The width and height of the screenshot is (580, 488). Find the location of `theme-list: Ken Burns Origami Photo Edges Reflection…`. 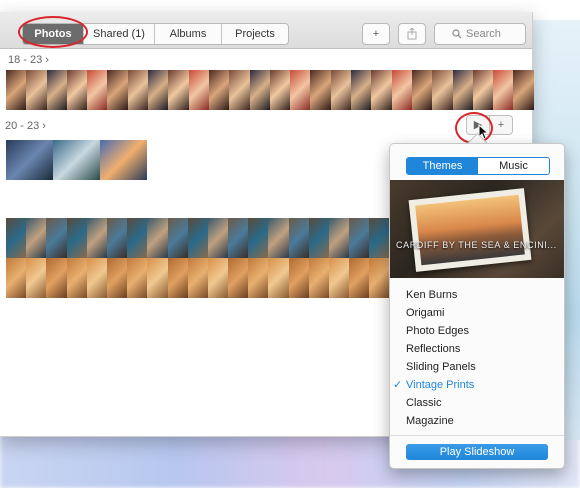

theme-list: Ken Burns Origami Photo Edges Reflection… is located at coordinates (474, 358).